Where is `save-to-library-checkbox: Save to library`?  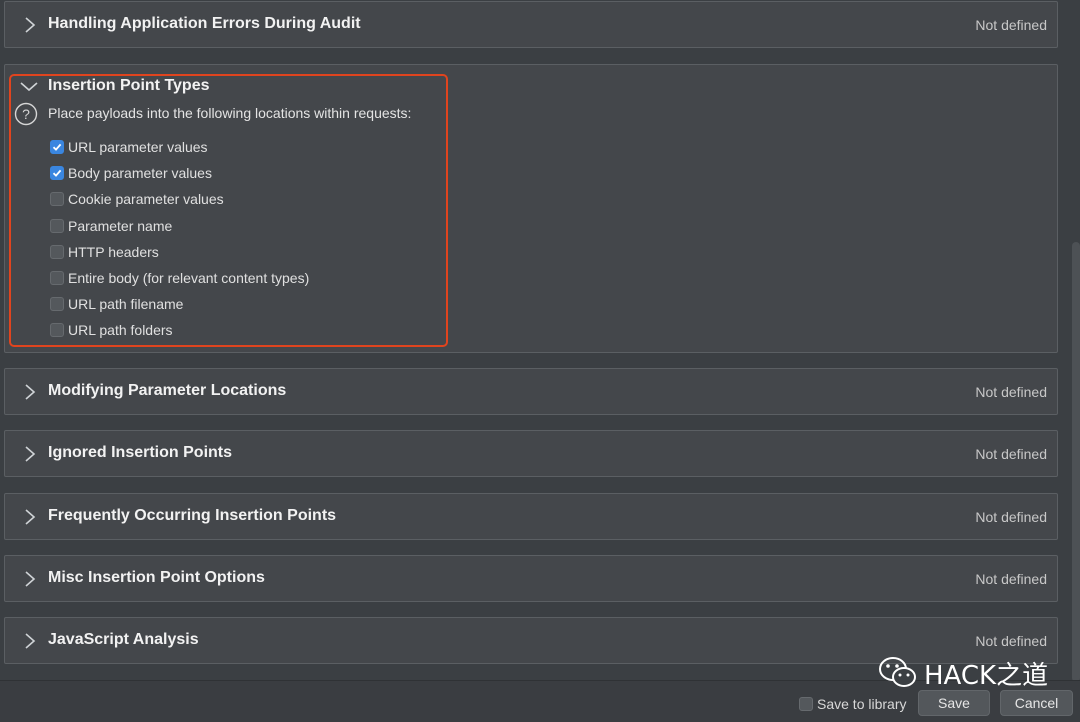 save-to-library-checkbox: Save to library is located at coordinates (852, 704).